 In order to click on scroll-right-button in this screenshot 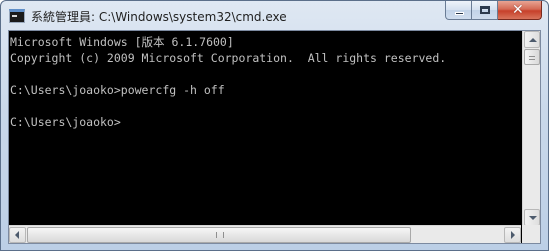, I will do `click(512, 235)`.